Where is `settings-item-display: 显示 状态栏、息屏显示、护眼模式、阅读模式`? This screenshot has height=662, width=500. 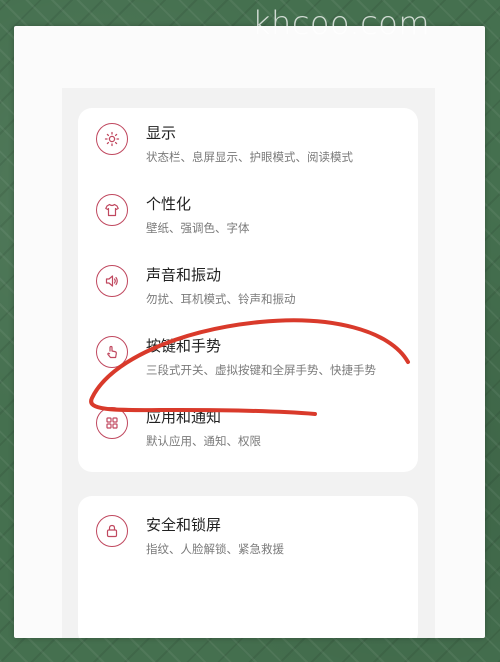 settings-item-display: 显示 状态栏、息屏显示、护眼模式、阅读模式 is located at coordinates (248, 143).